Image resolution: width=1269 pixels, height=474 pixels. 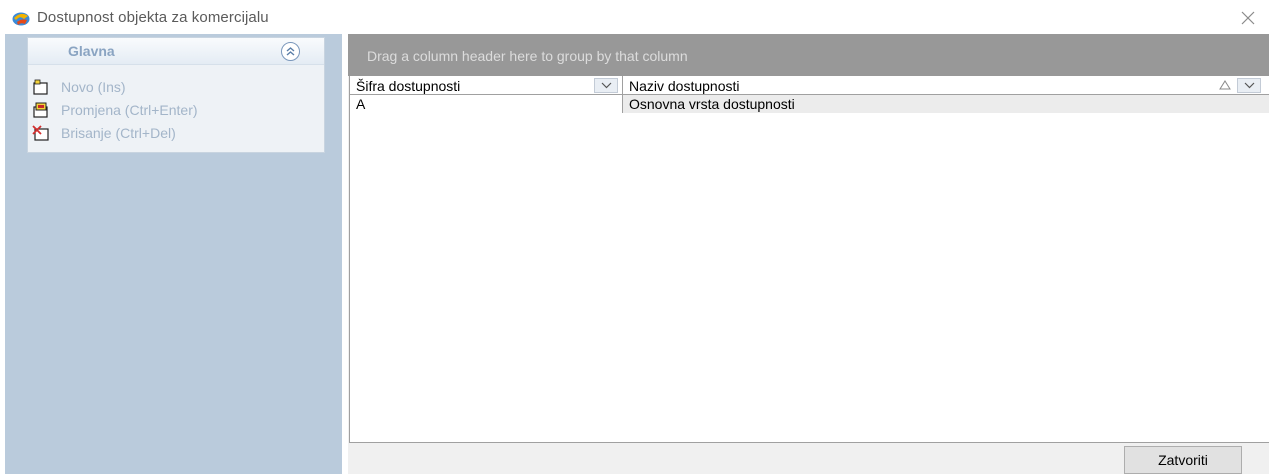 I want to click on filter-dropdown-sifra, so click(x=606, y=85).